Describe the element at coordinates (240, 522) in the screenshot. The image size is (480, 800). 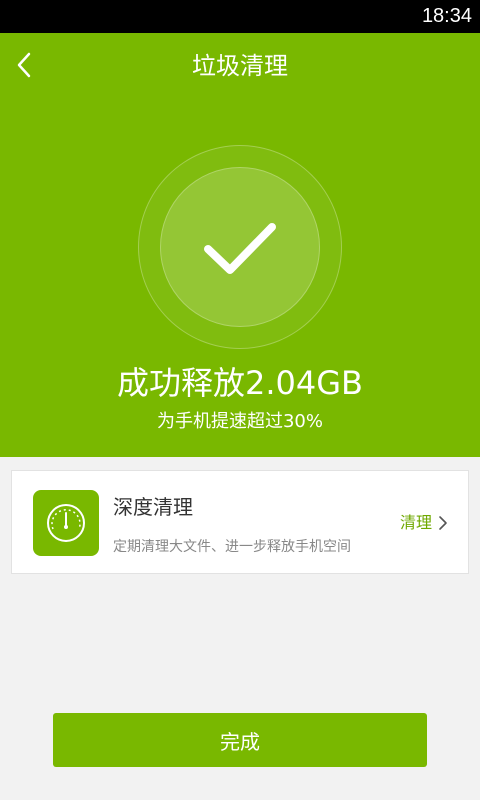
I see `deep-clean-card: 深度清理 定期清理大文件、进一步释放手机空间 清理` at that location.